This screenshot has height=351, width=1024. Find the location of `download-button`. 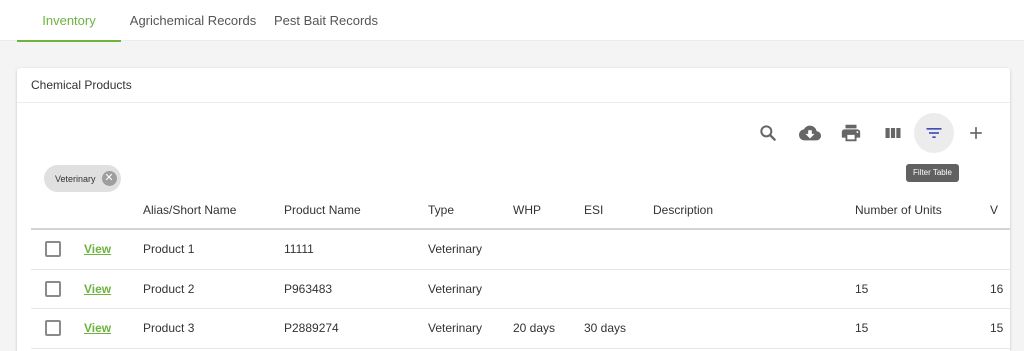

download-button is located at coordinates (810, 133).